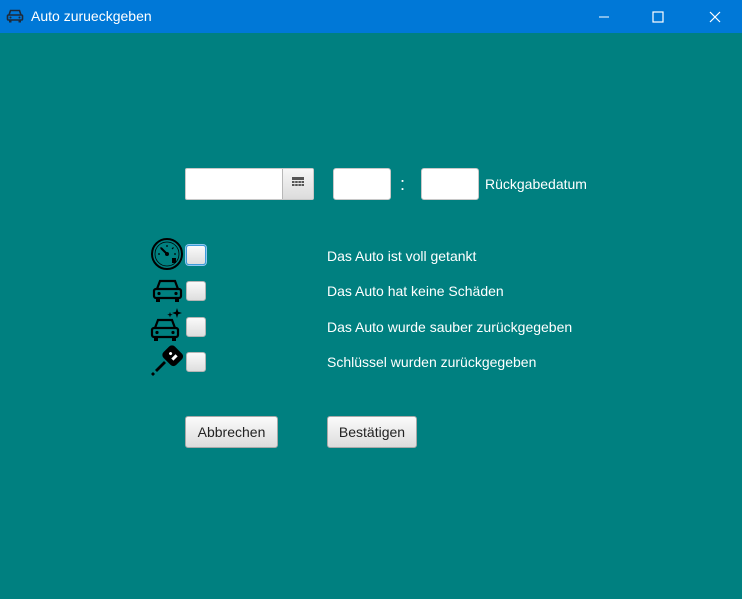 This screenshot has width=742, height=599. Describe the element at coordinates (196, 327) in the screenshot. I see `checkbox-clean` at that location.